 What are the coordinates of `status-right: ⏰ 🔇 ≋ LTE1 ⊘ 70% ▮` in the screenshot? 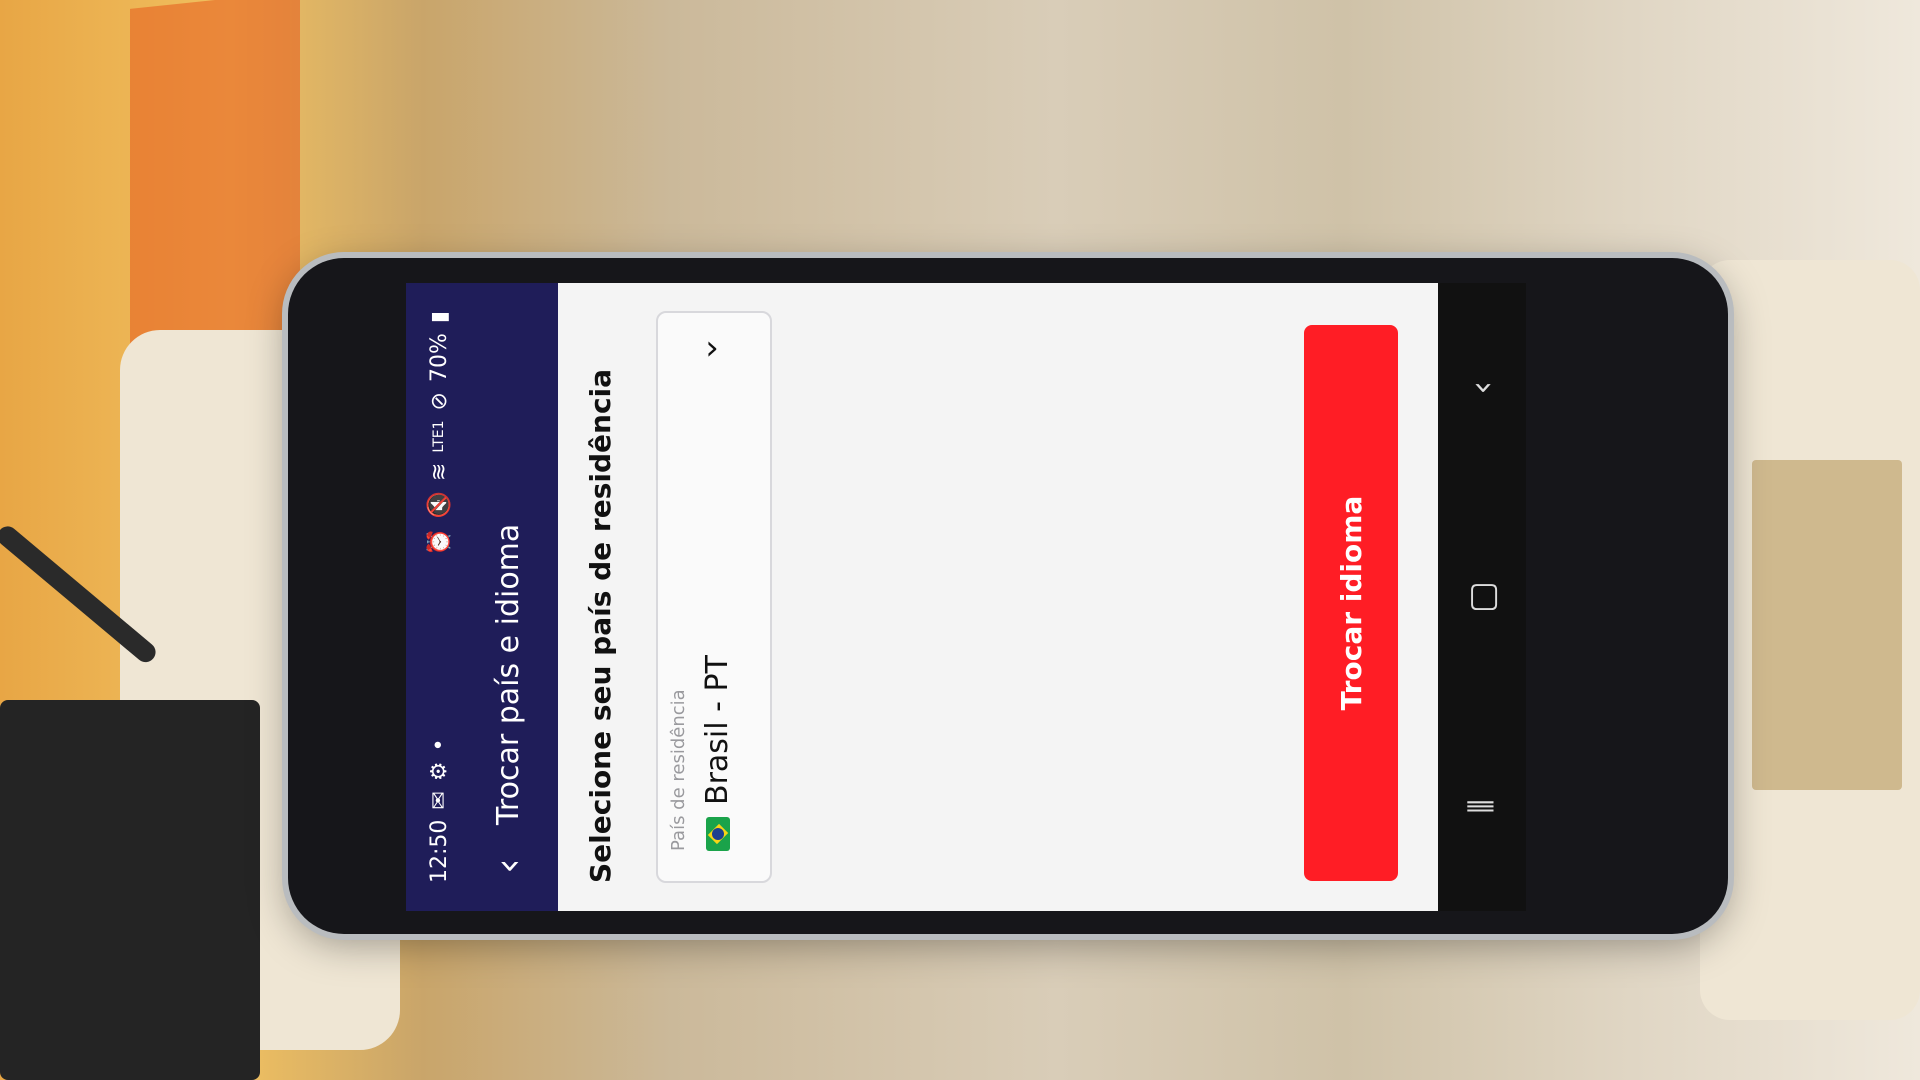 It's located at (439, 433).